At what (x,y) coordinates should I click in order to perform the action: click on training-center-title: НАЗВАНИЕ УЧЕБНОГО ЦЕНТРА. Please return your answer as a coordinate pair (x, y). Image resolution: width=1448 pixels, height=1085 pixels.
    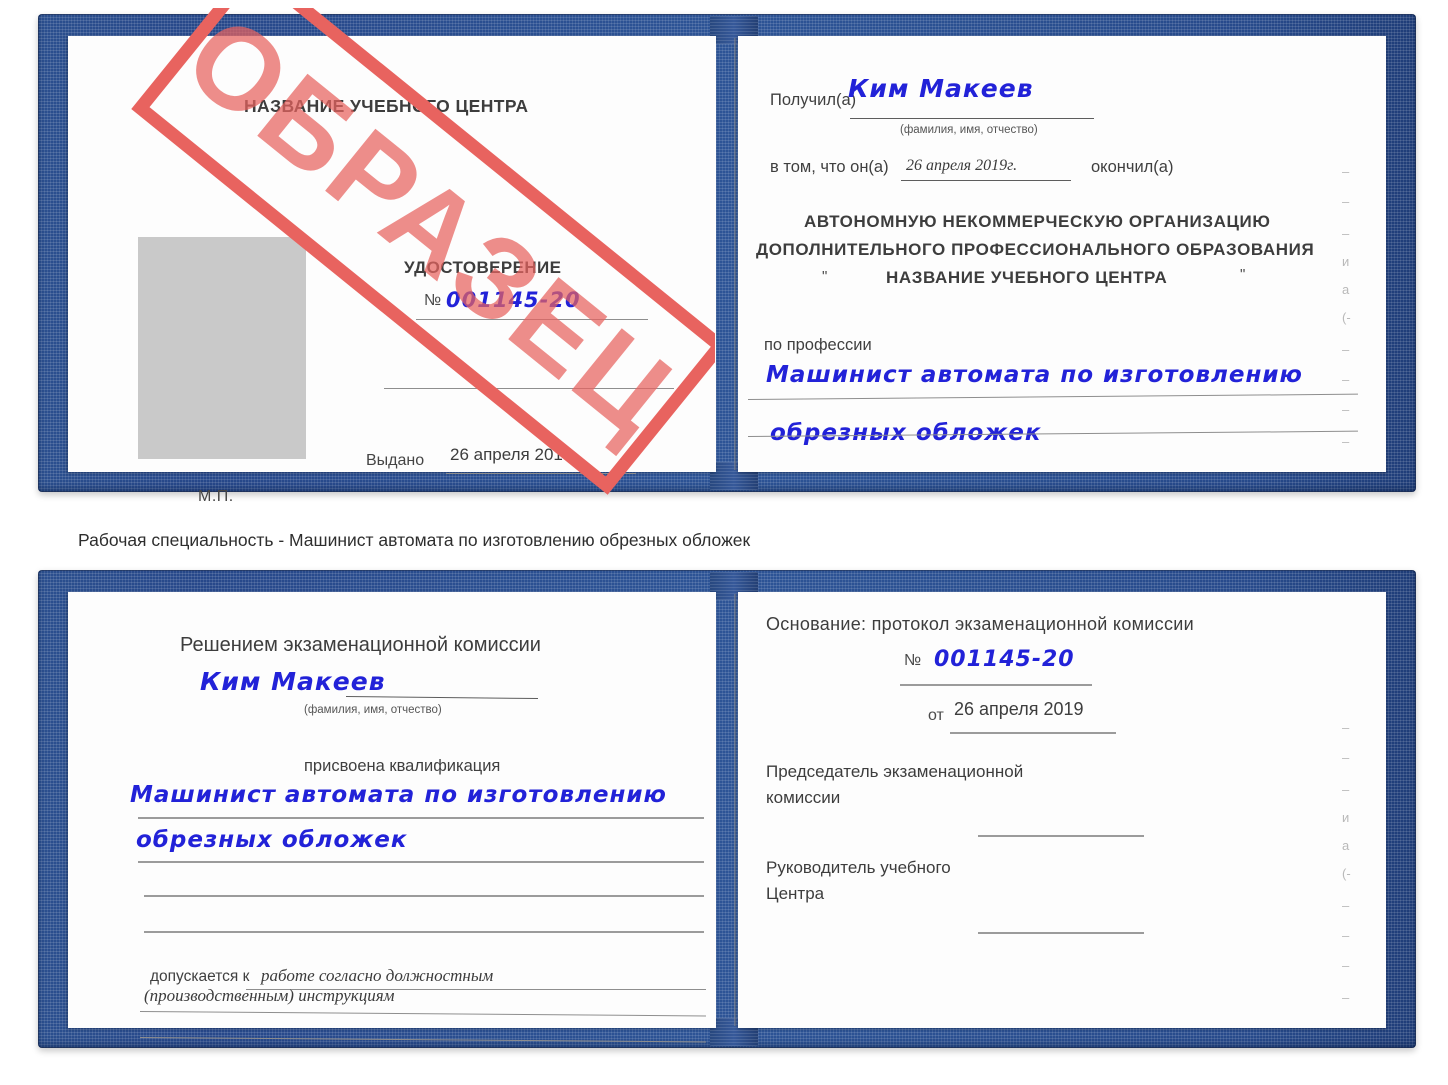
    Looking at the image, I should click on (386, 106).